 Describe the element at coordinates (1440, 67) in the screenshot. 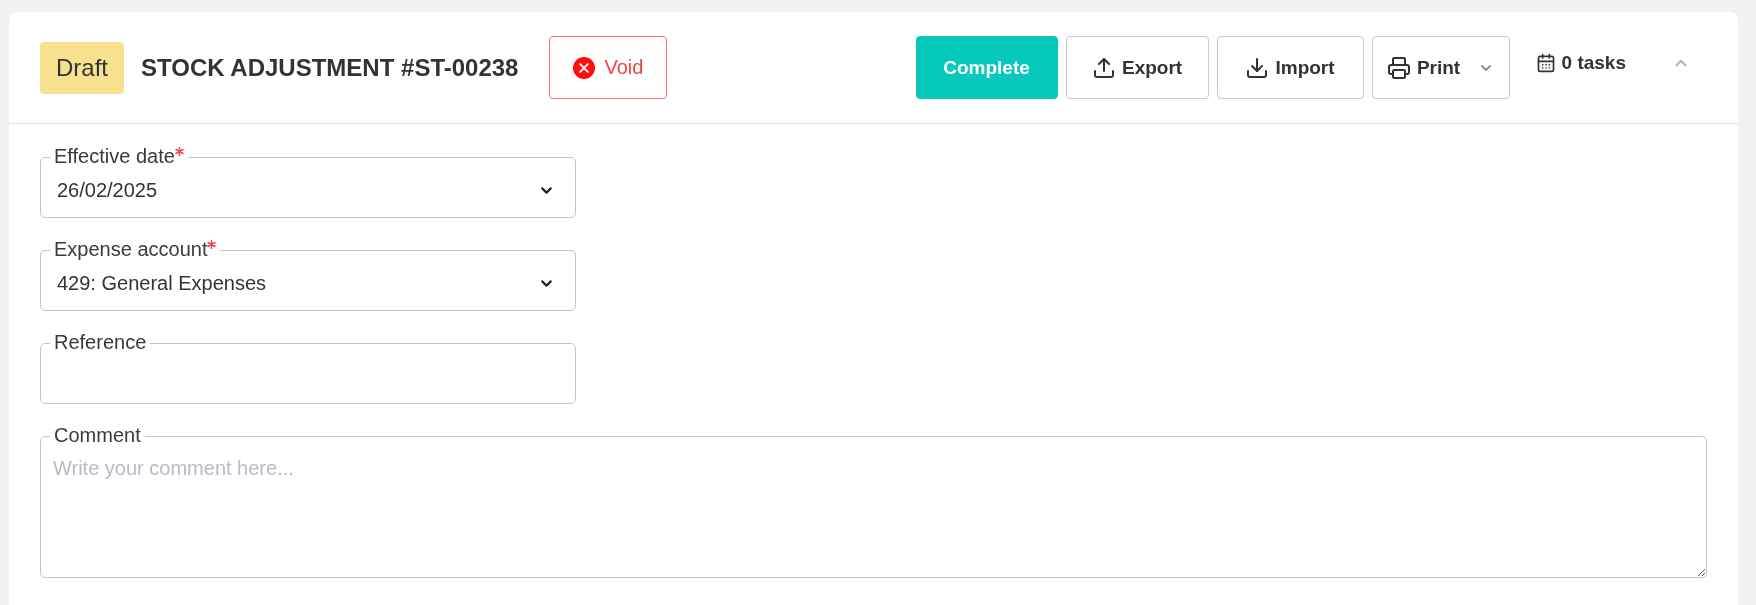

I see `print-button: Print` at that location.